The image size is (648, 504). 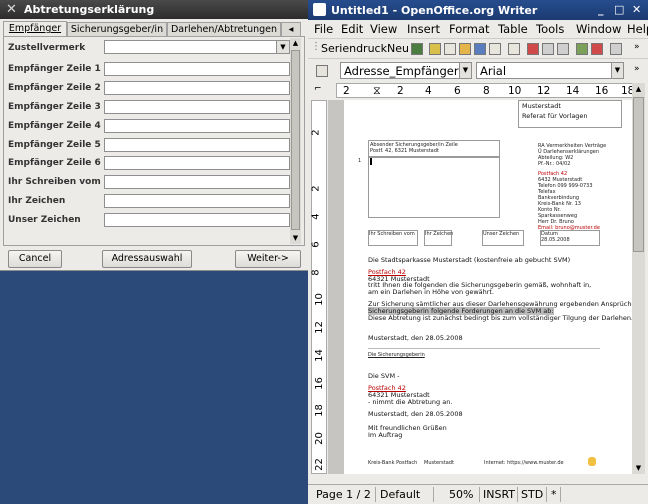 What do you see at coordinates (495, 49) in the screenshot?
I see `email-icon` at bounding box center [495, 49].